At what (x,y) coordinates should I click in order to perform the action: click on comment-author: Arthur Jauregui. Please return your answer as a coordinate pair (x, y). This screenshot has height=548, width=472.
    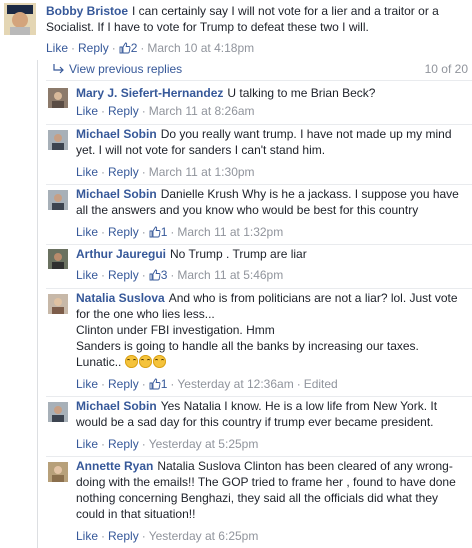
    Looking at the image, I should click on (121, 254).